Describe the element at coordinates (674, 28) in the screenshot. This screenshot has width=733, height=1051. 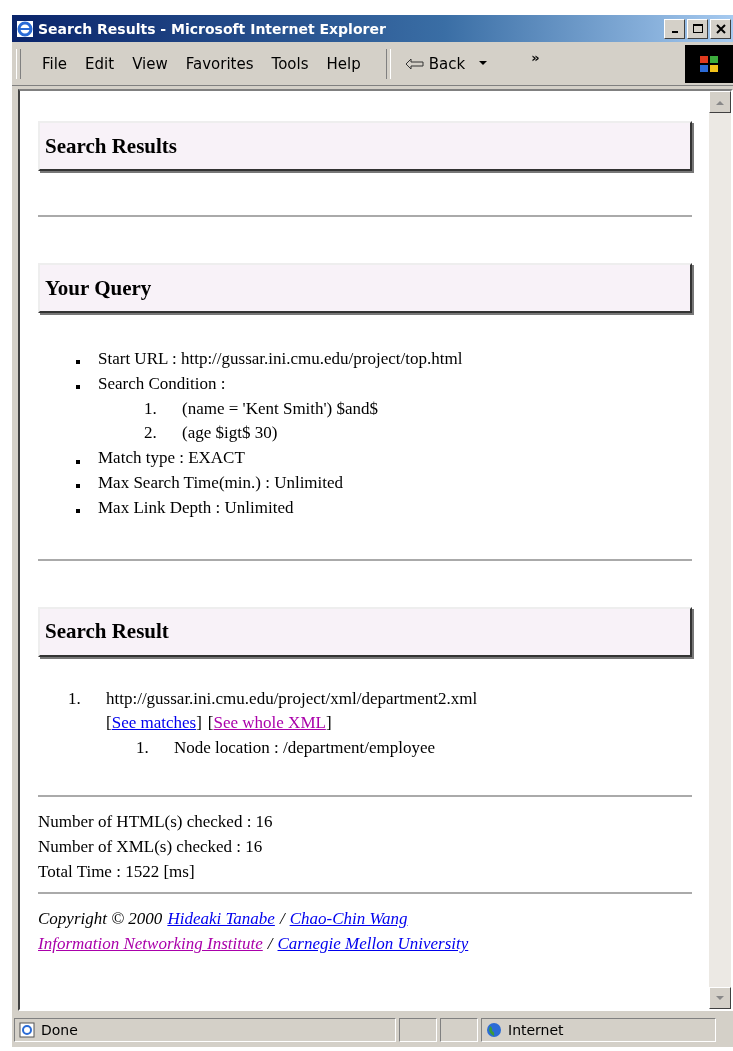
I see `minimize-button` at that location.